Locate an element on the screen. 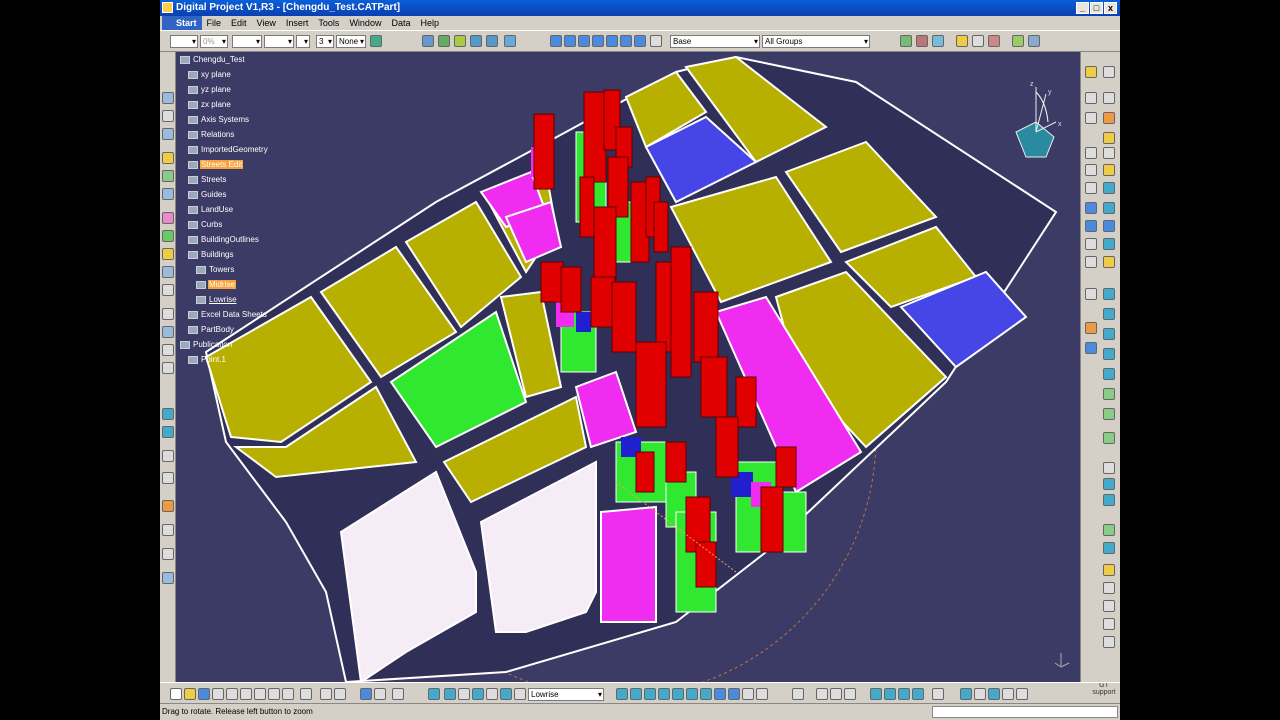 The image size is (1280, 720). tree-item-midrise: Midrise is located at coordinates (216, 285).